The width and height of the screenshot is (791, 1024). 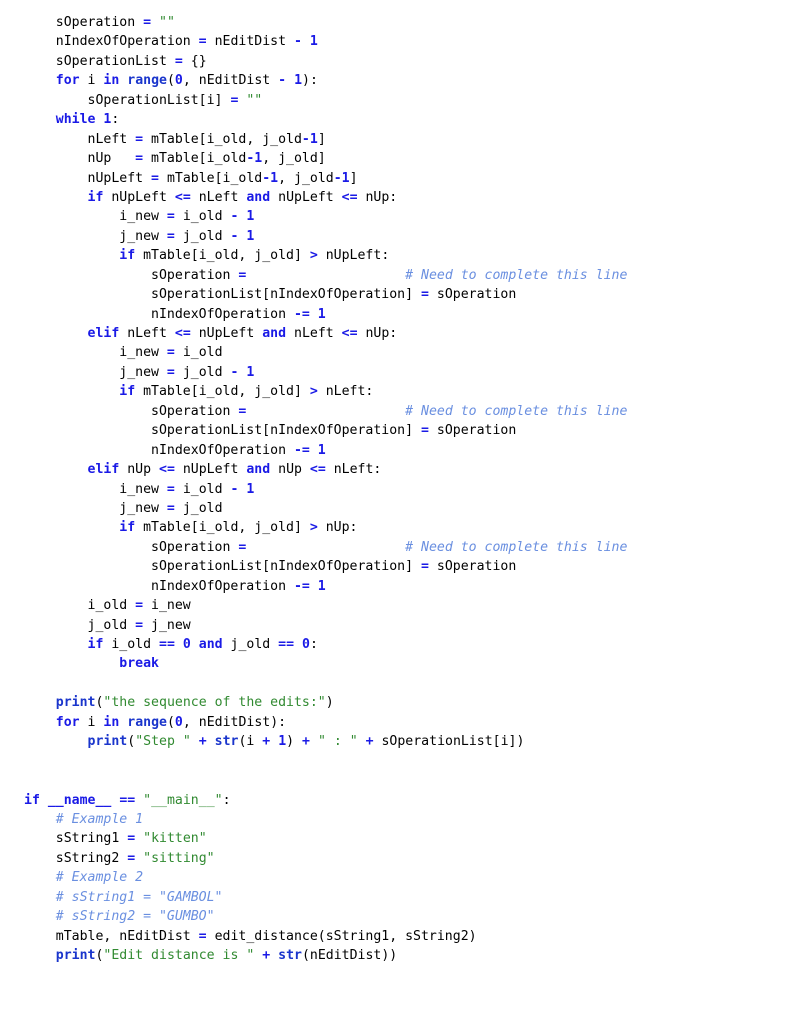 What do you see at coordinates (395, 722) in the screenshot?
I see `code-line: for i in range(0, nEditDist):` at bounding box center [395, 722].